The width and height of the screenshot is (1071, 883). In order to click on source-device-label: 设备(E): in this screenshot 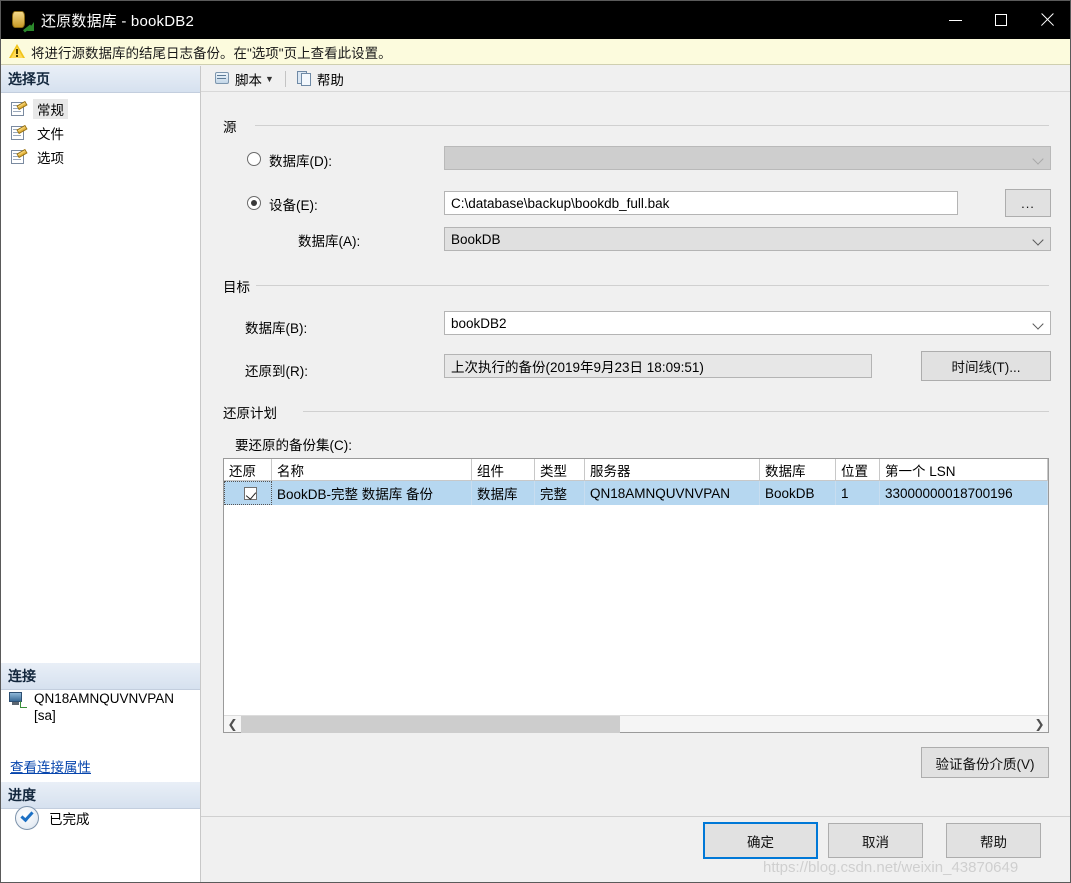, I will do `click(293, 205)`.